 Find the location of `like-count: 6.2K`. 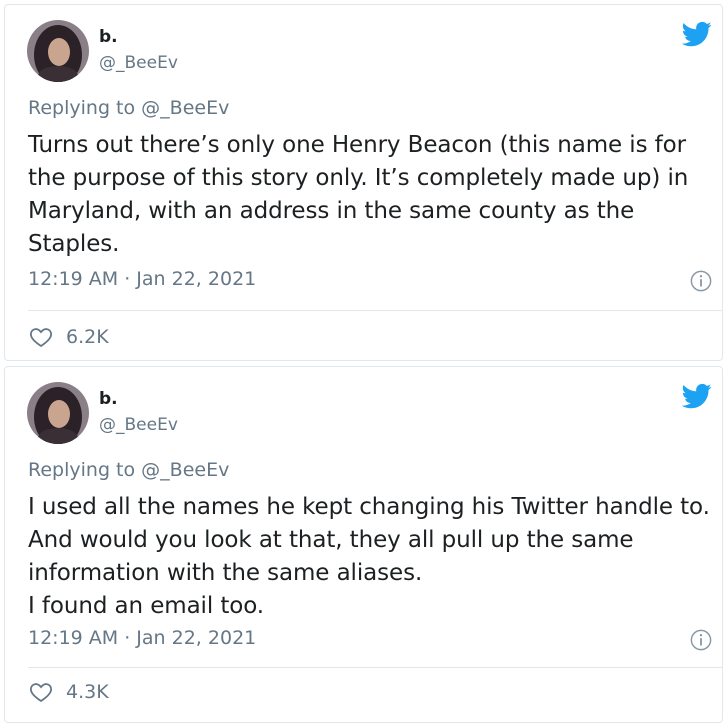

like-count: 6.2K is located at coordinates (87, 337).